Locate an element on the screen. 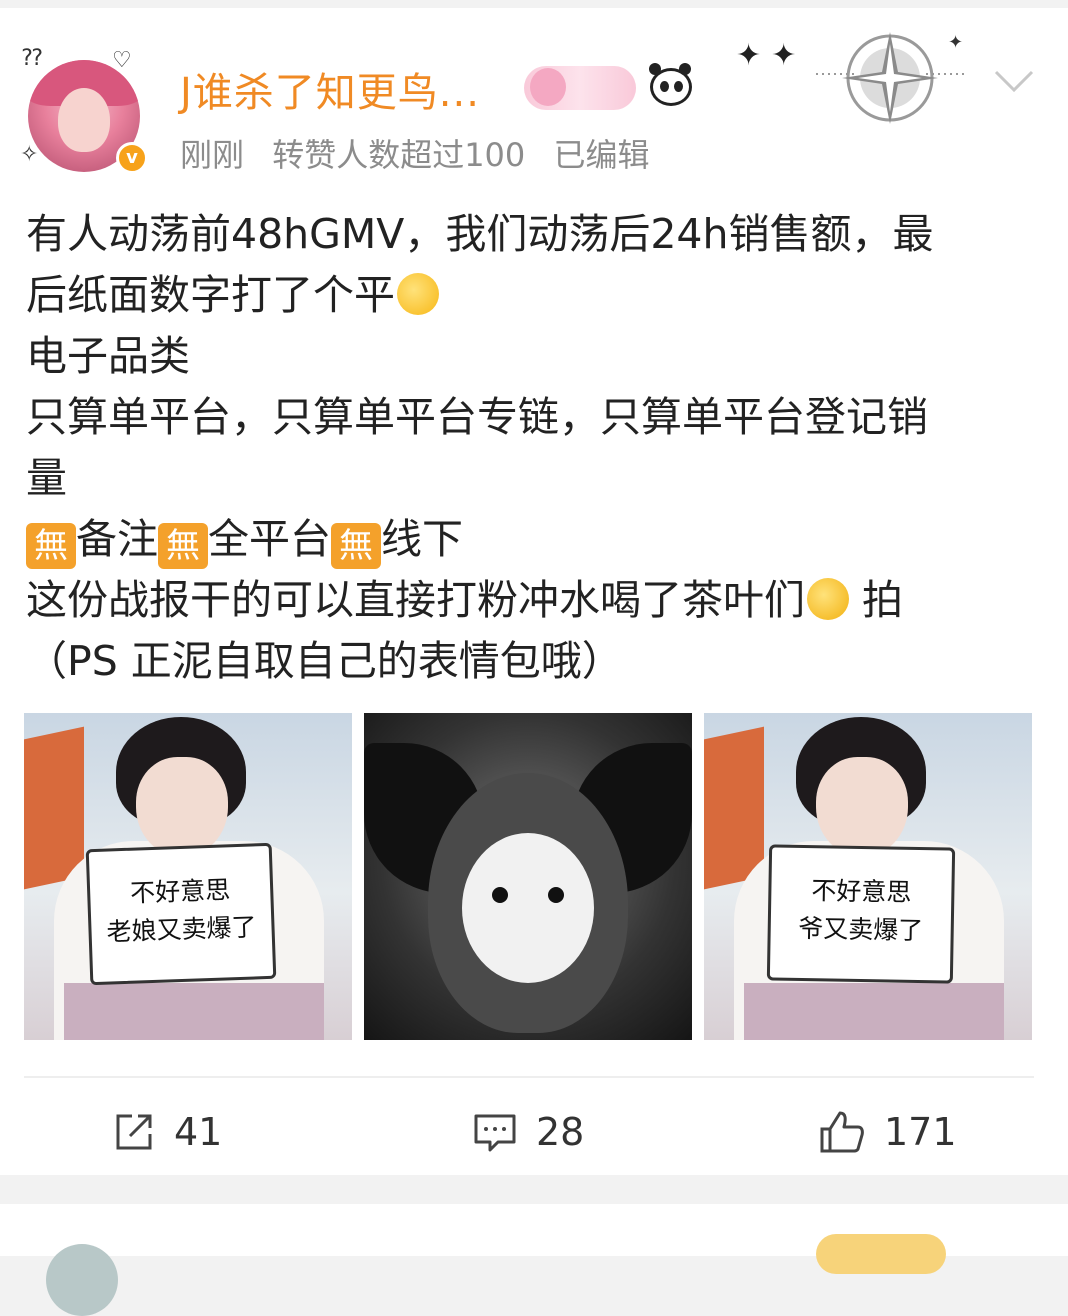 Image resolution: width=1068 pixels, height=1316 pixels. content-line: 后纸面数字打了个平 is located at coordinates (531, 295).